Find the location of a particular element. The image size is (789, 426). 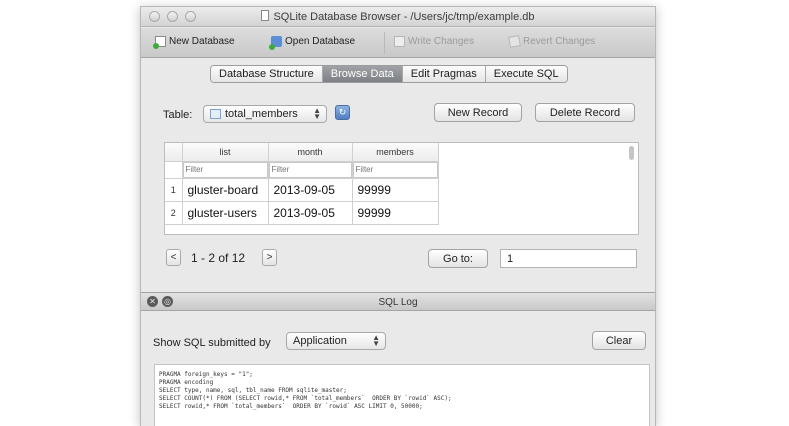

clear-log-button: Clear is located at coordinates (619, 340).